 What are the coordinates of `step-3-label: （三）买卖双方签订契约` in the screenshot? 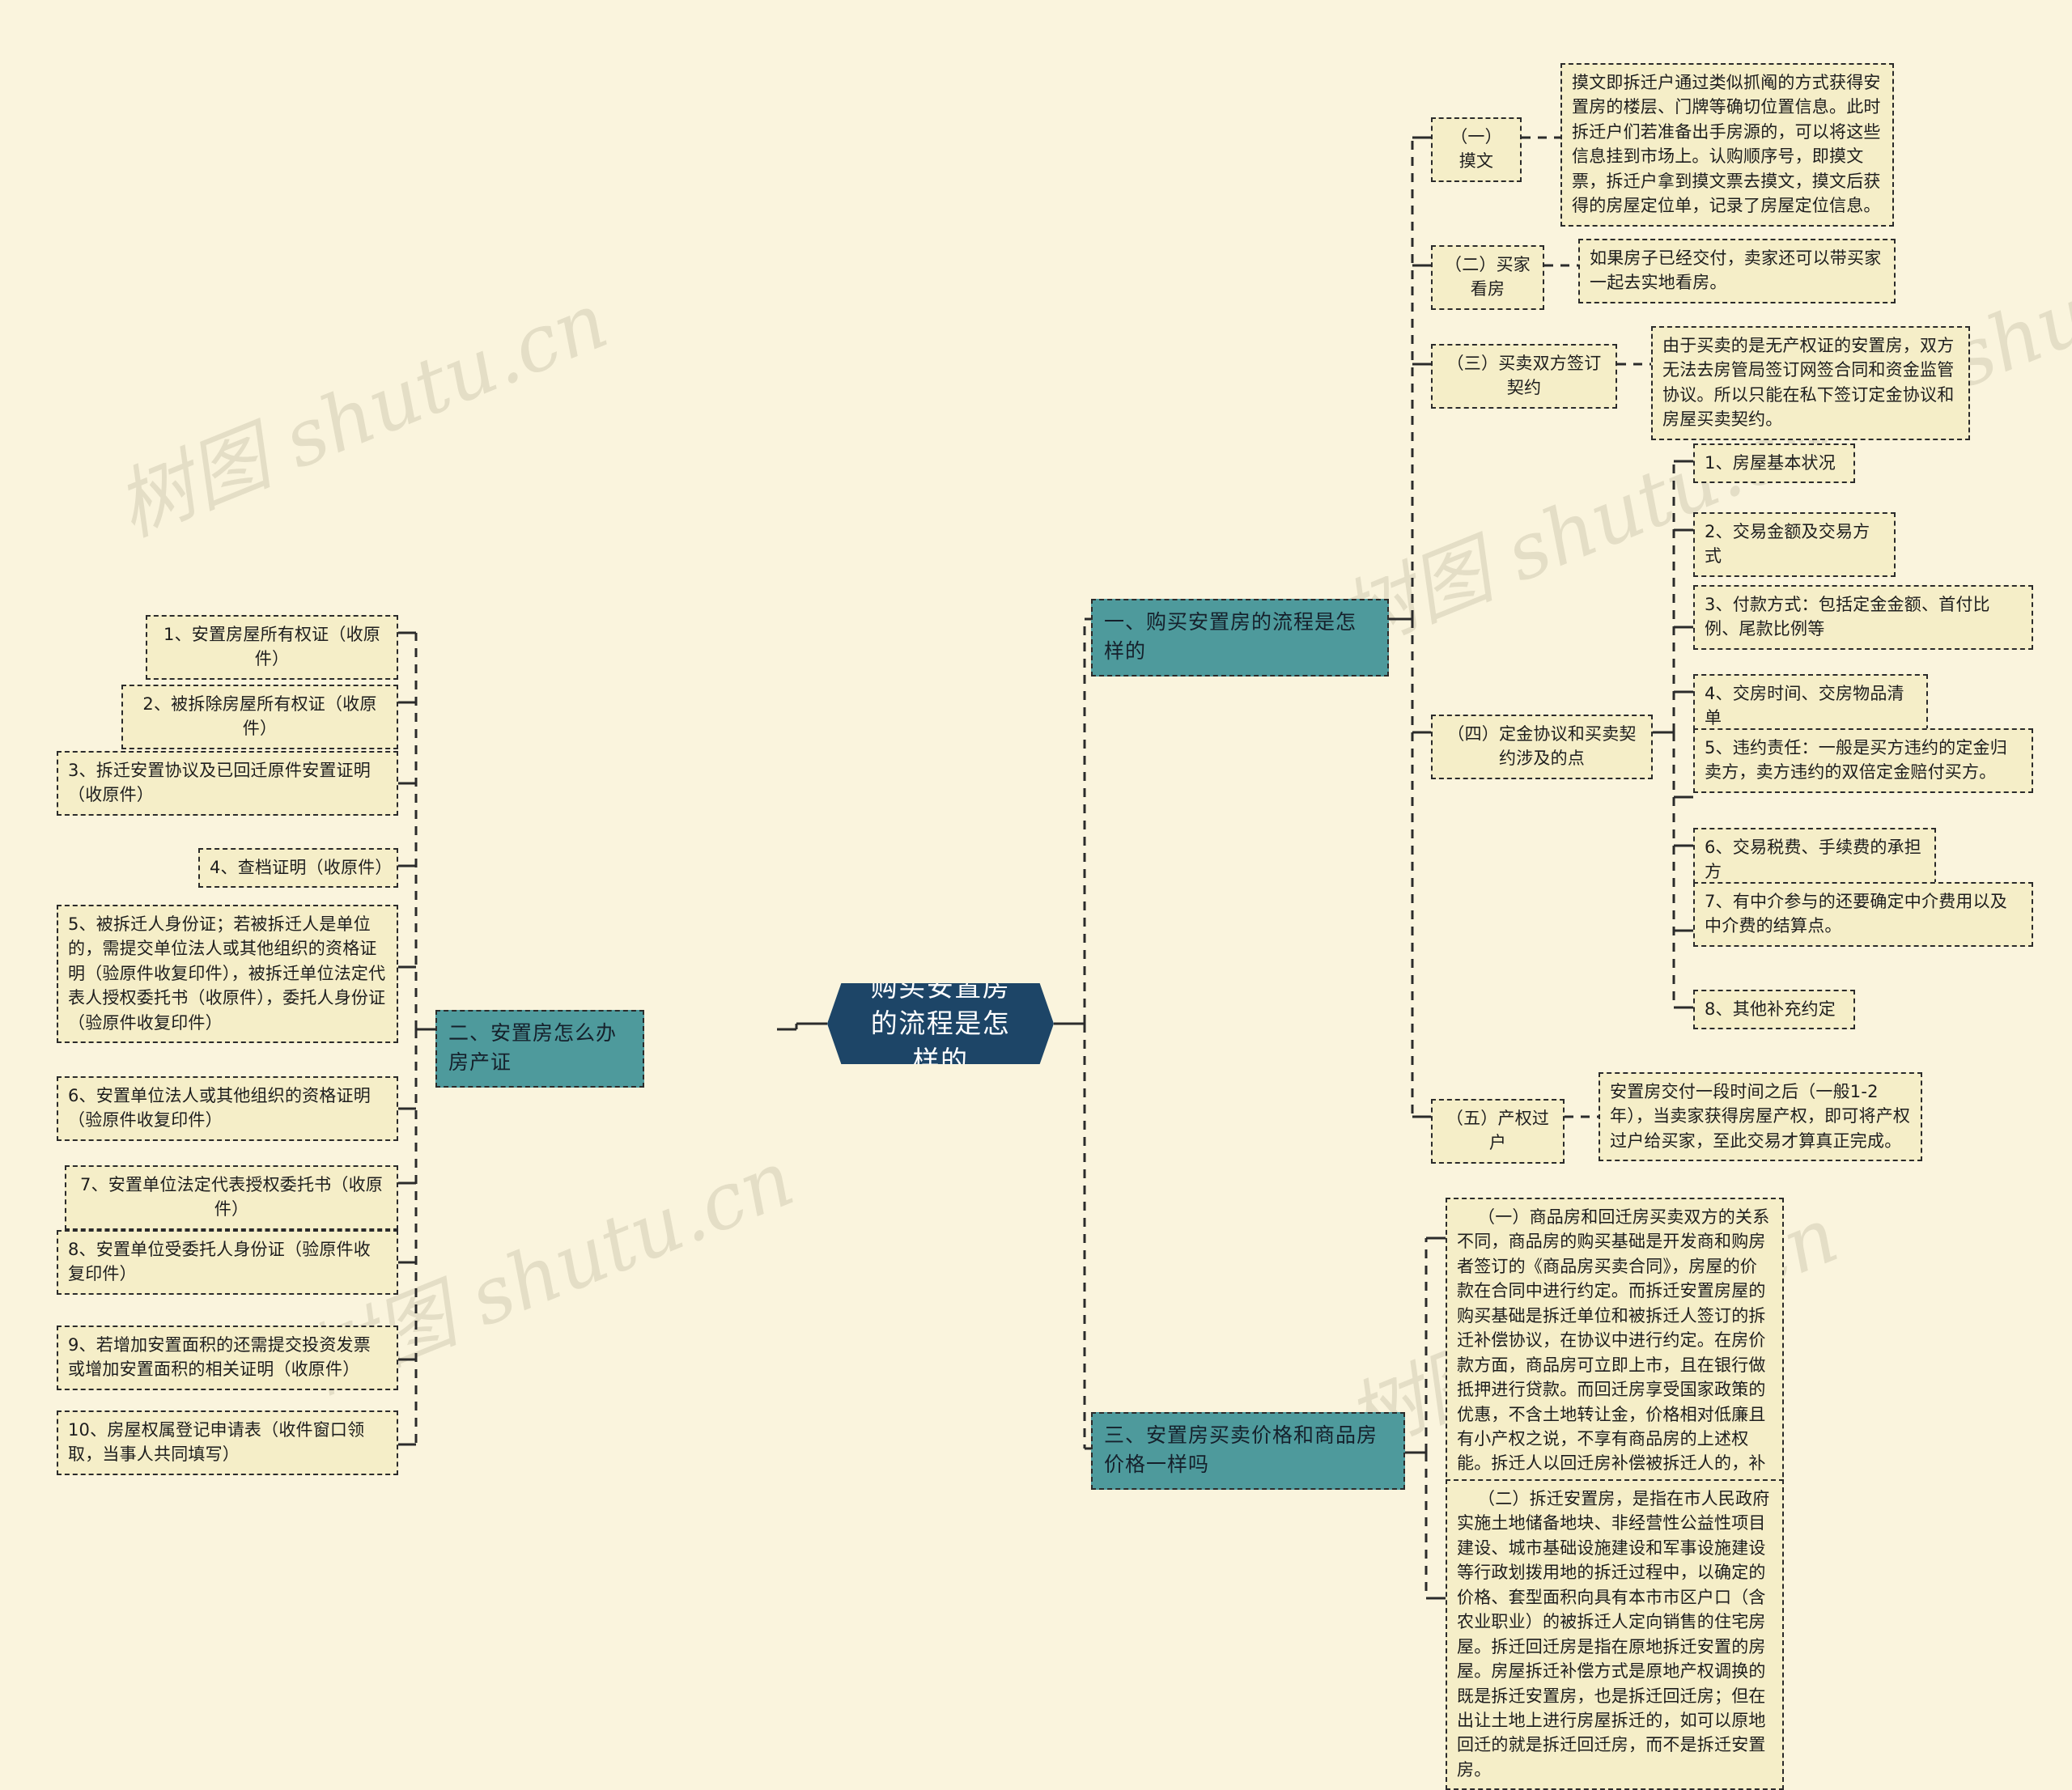 It's located at (1524, 376).